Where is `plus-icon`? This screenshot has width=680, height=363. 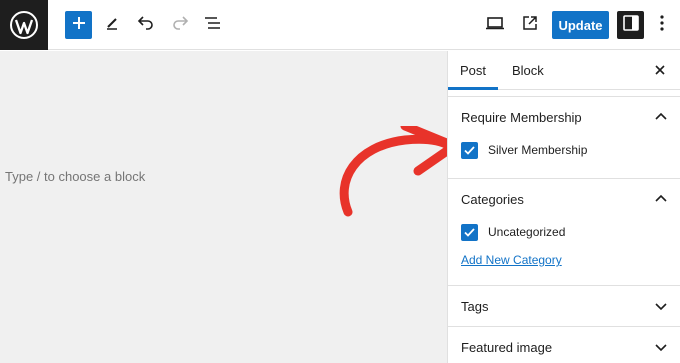
plus-icon is located at coordinates (79, 25).